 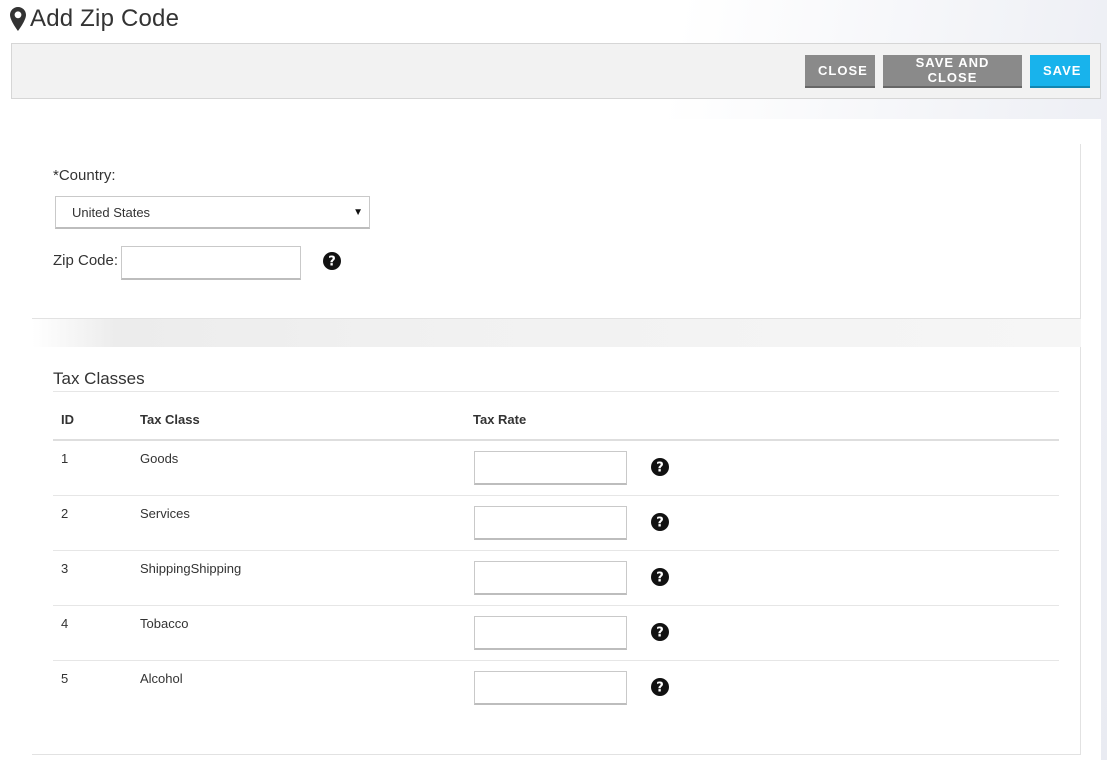 What do you see at coordinates (84, 175) in the screenshot?
I see `country-label: *Country:` at bounding box center [84, 175].